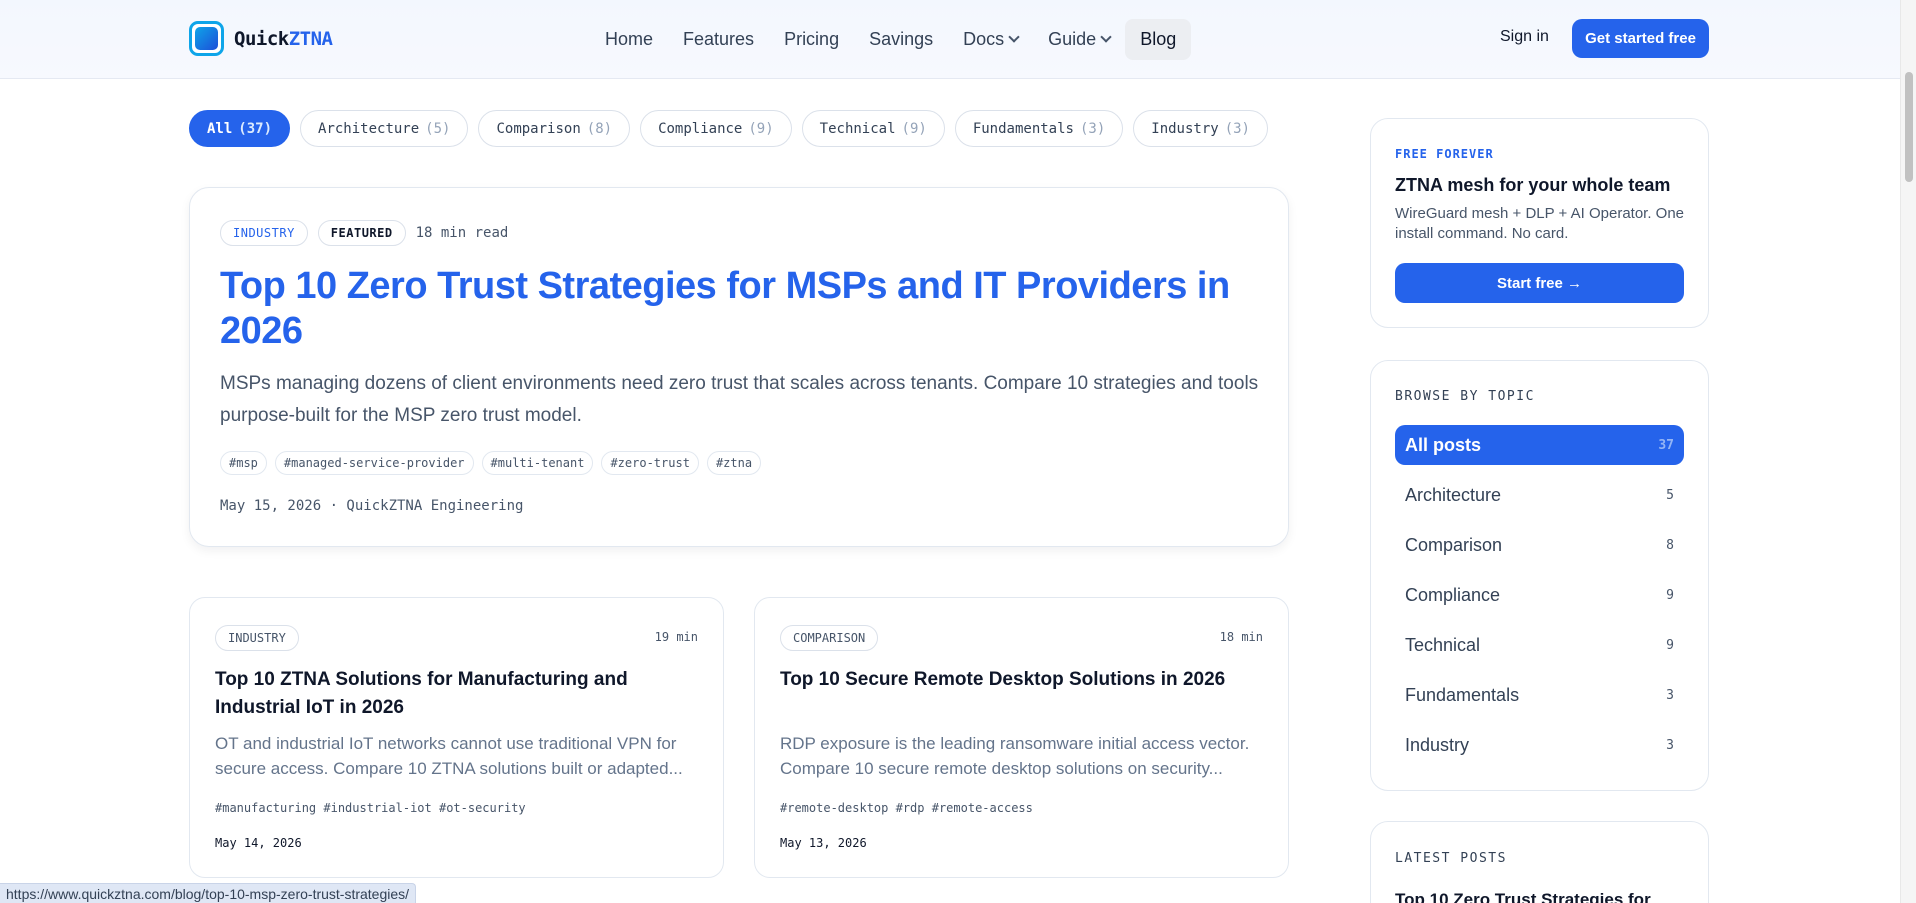 This screenshot has height=903, width=1916. What do you see at coordinates (283, 38) in the screenshot?
I see `brand-name: QuickZTNA` at bounding box center [283, 38].